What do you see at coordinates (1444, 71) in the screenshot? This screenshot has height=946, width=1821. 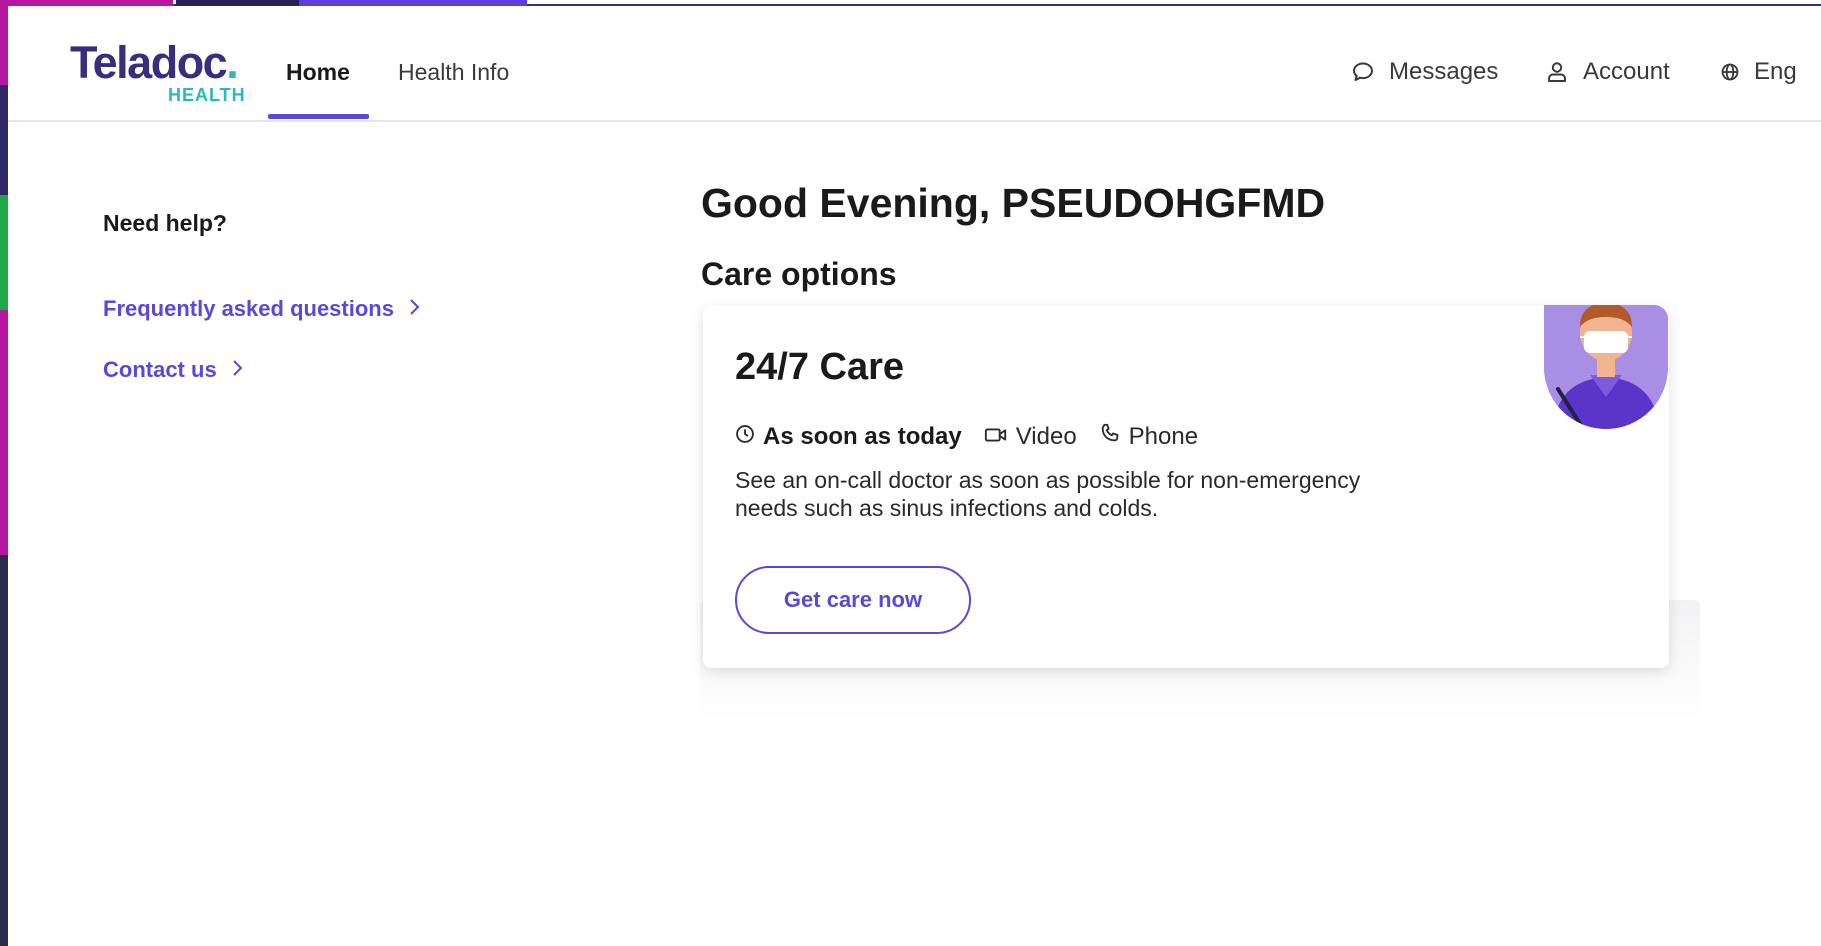 I see `messages-label: Messages` at bounding box center [1444, 71].